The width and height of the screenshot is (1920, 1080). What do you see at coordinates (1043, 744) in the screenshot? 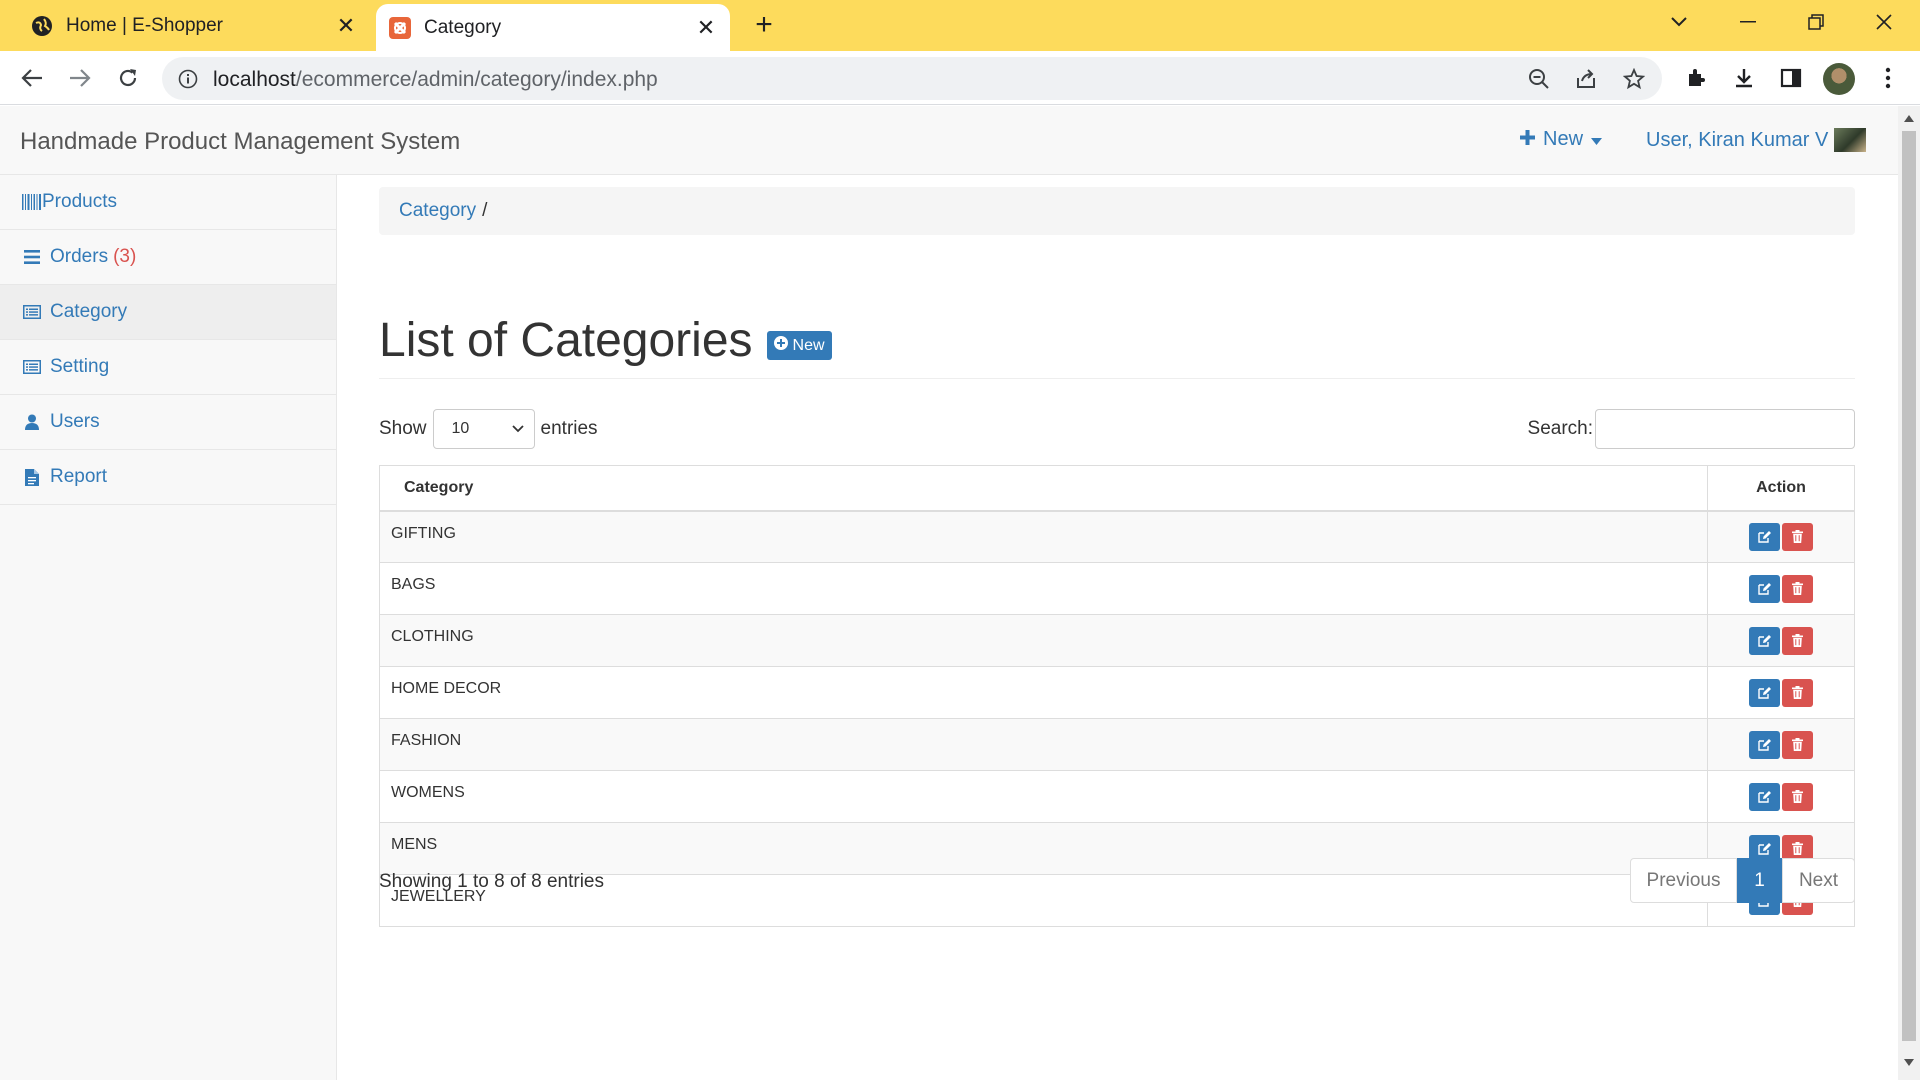
I see `category-cell: FASHION` at bounding box center [1043, 744].